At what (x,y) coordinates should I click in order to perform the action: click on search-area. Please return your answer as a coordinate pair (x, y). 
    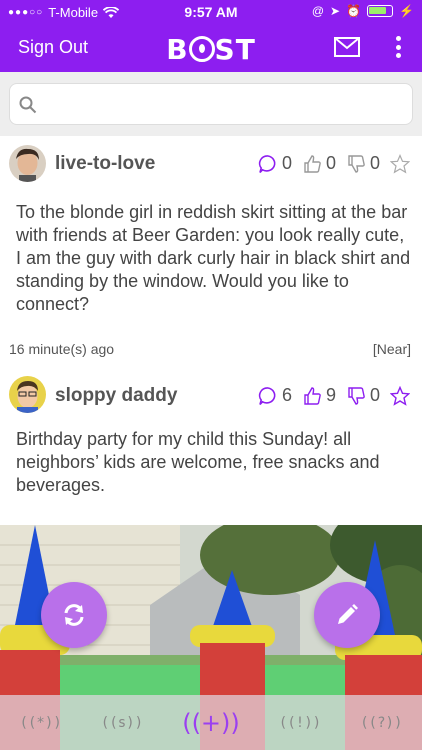
    Looking at the image, I should click on (211, 104).